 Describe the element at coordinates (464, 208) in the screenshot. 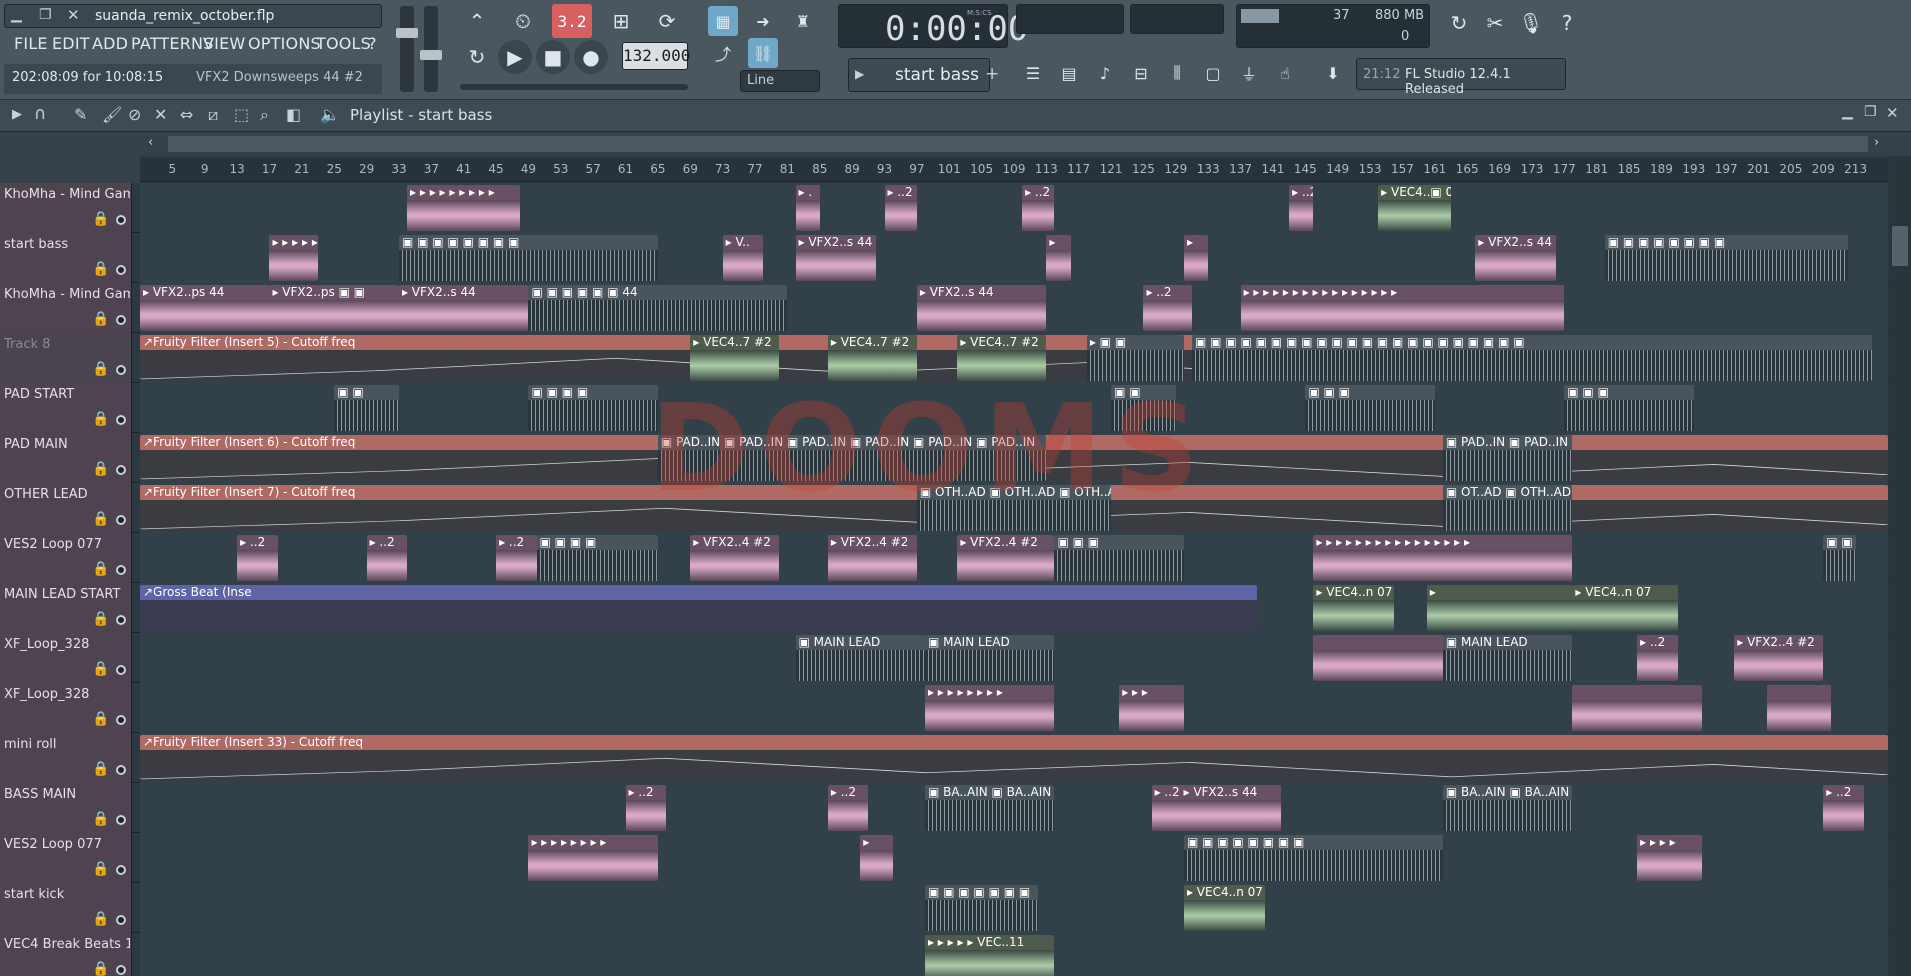

I see `audio-clip: ▸ ▸ ▸ ▸ ▸ ▸ ▸ ▸ ▸` at that location.